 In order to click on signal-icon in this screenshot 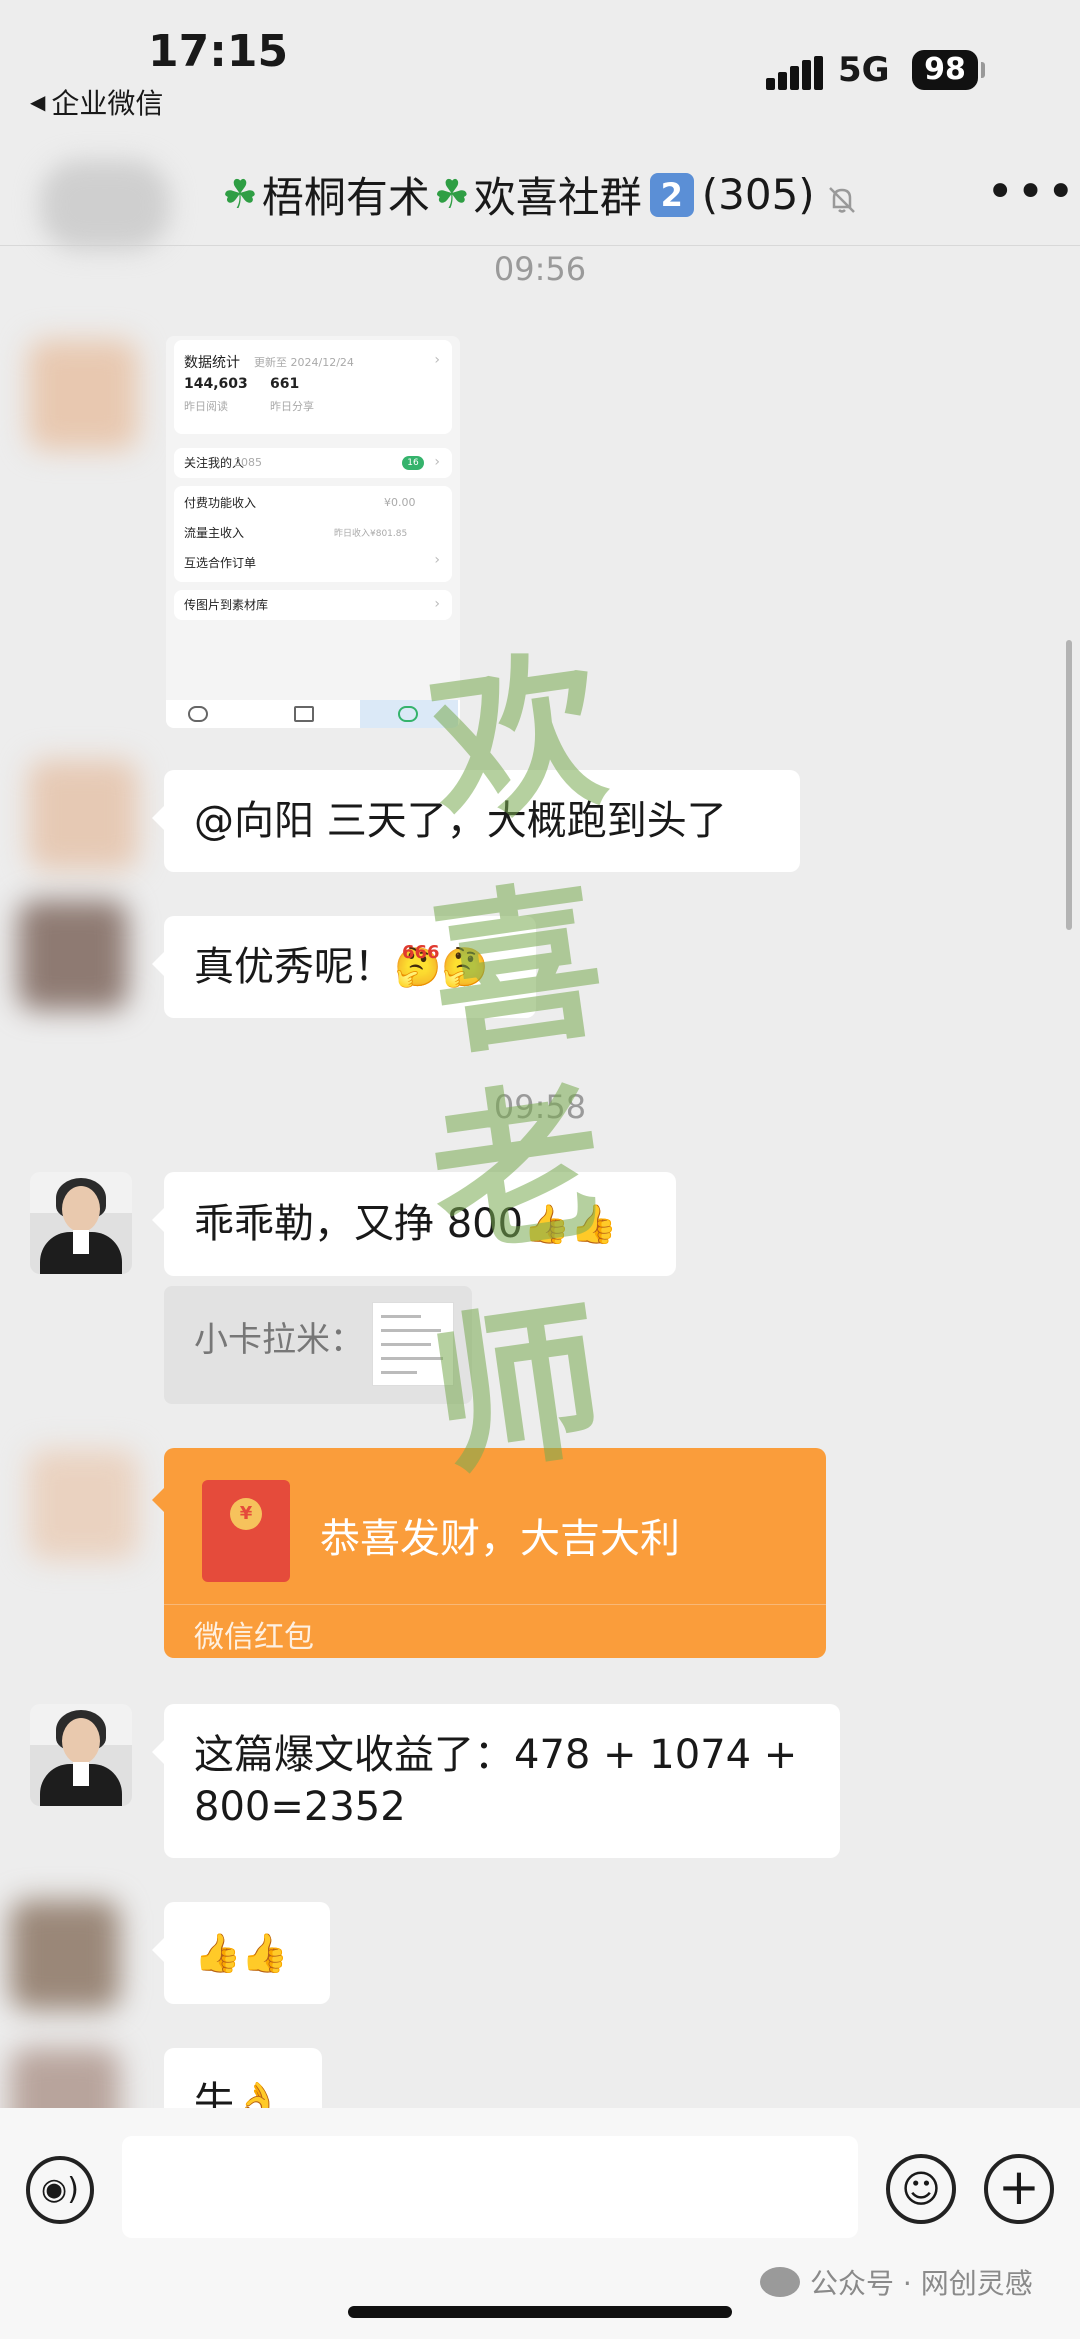, I will do `click(795, 73)`.